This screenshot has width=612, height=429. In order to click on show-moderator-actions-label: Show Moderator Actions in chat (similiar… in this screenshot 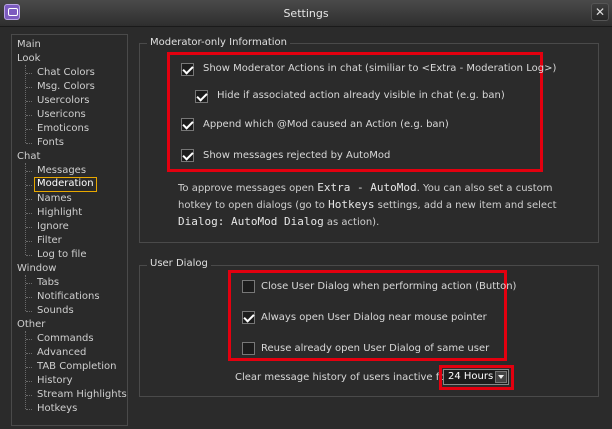, I will do `click(380, 68)`.